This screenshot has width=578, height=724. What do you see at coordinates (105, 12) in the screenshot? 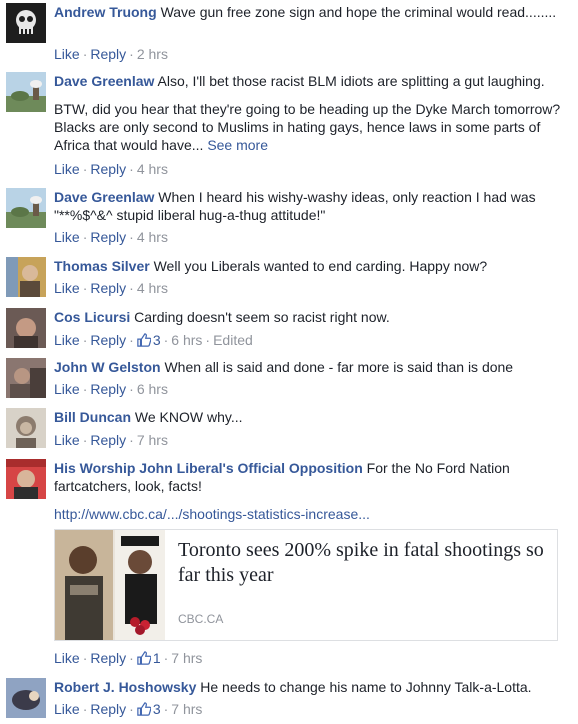
I see `comment-author: Andrew Truong` at bounding box center [105, 12].